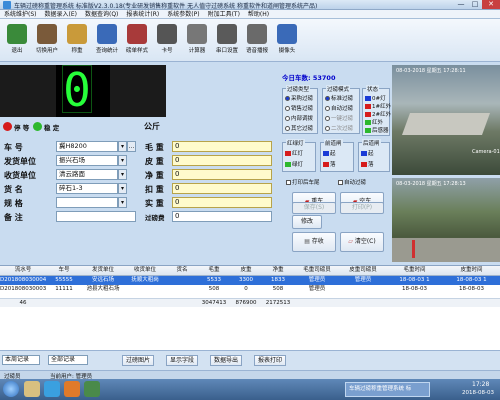 This screenshot has height=400, width=500. I want to click on save-button: 保存(S), so click(314, 208).